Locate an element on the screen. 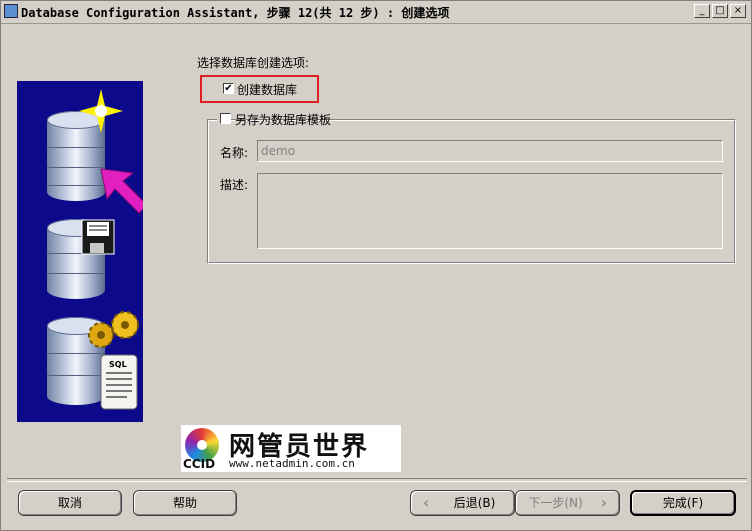  cancel-button: 取消 is located at coordinates (70, 503).